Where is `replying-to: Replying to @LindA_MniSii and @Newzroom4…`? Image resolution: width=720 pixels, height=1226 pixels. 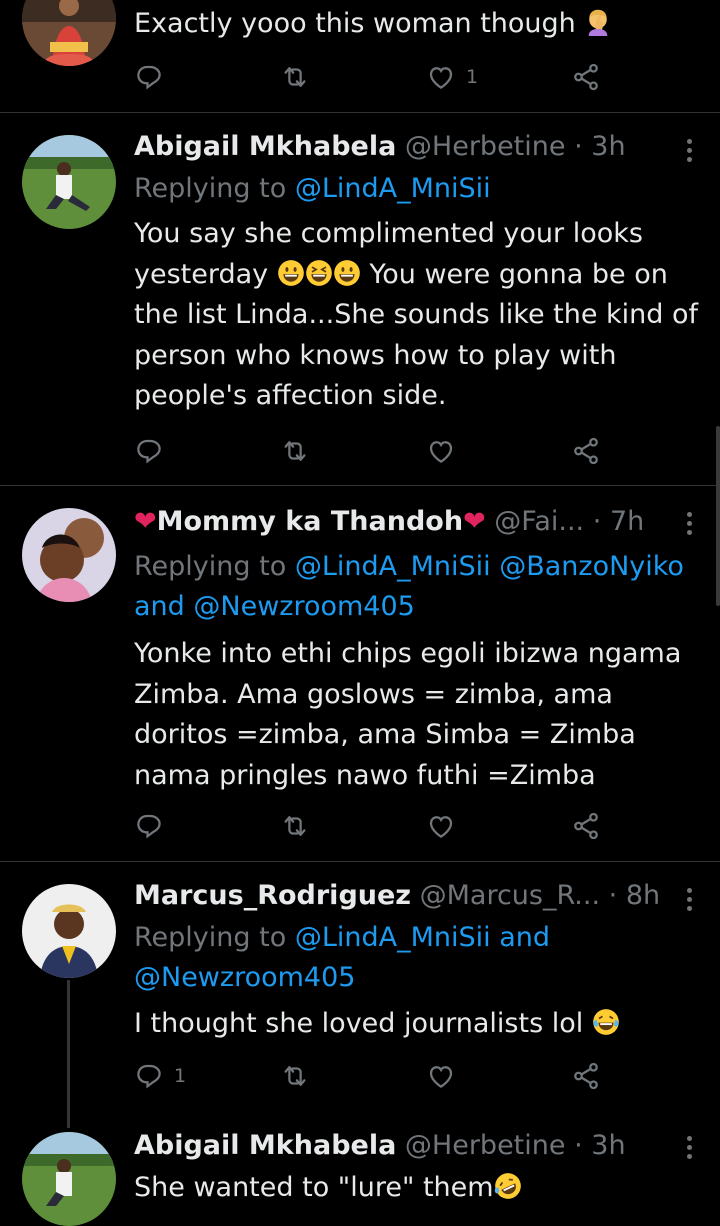 replying-to: Replying to @LindA_MniSii and @Newzroom4… is located at coordinates (417, 958).